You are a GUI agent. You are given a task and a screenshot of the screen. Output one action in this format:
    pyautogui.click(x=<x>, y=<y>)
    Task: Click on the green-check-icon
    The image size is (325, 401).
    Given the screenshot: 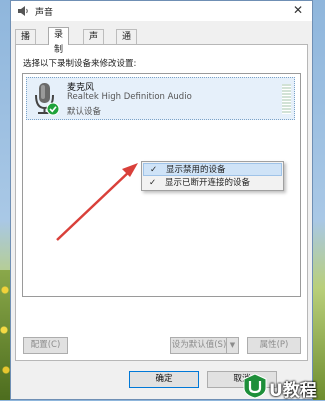 What is the action you would take?
    pyautogui.click(x=53, y=109)
    